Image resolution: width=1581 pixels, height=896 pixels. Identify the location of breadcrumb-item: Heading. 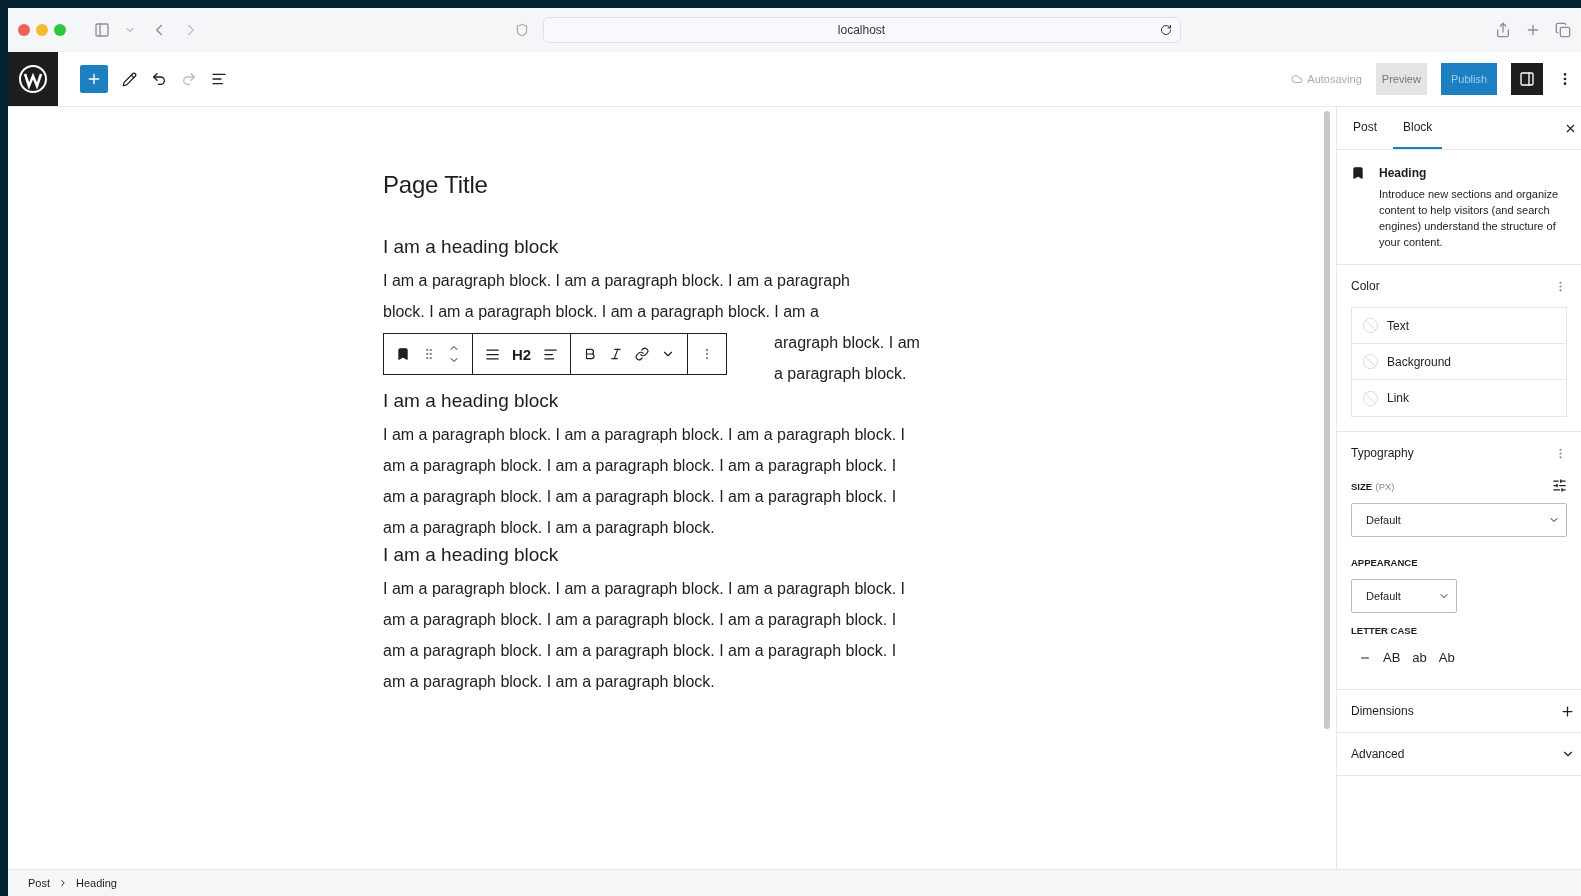
(96, 883).